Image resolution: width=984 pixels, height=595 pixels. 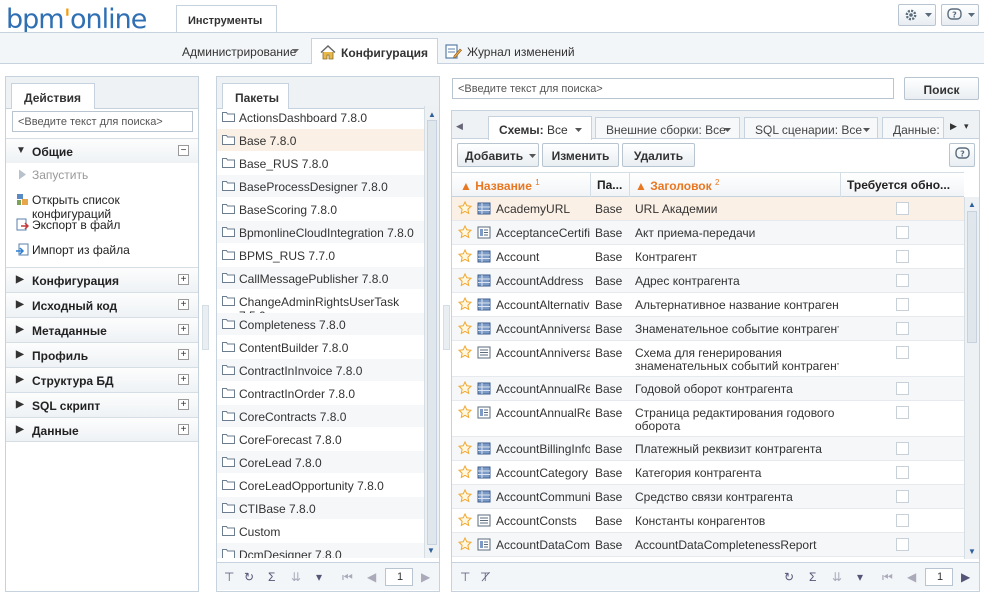 What do you see at coordinates (320, 508) in the screenshot?
I see `package-item: CTIBase 7.8.0` at bounding box center [320, 508].